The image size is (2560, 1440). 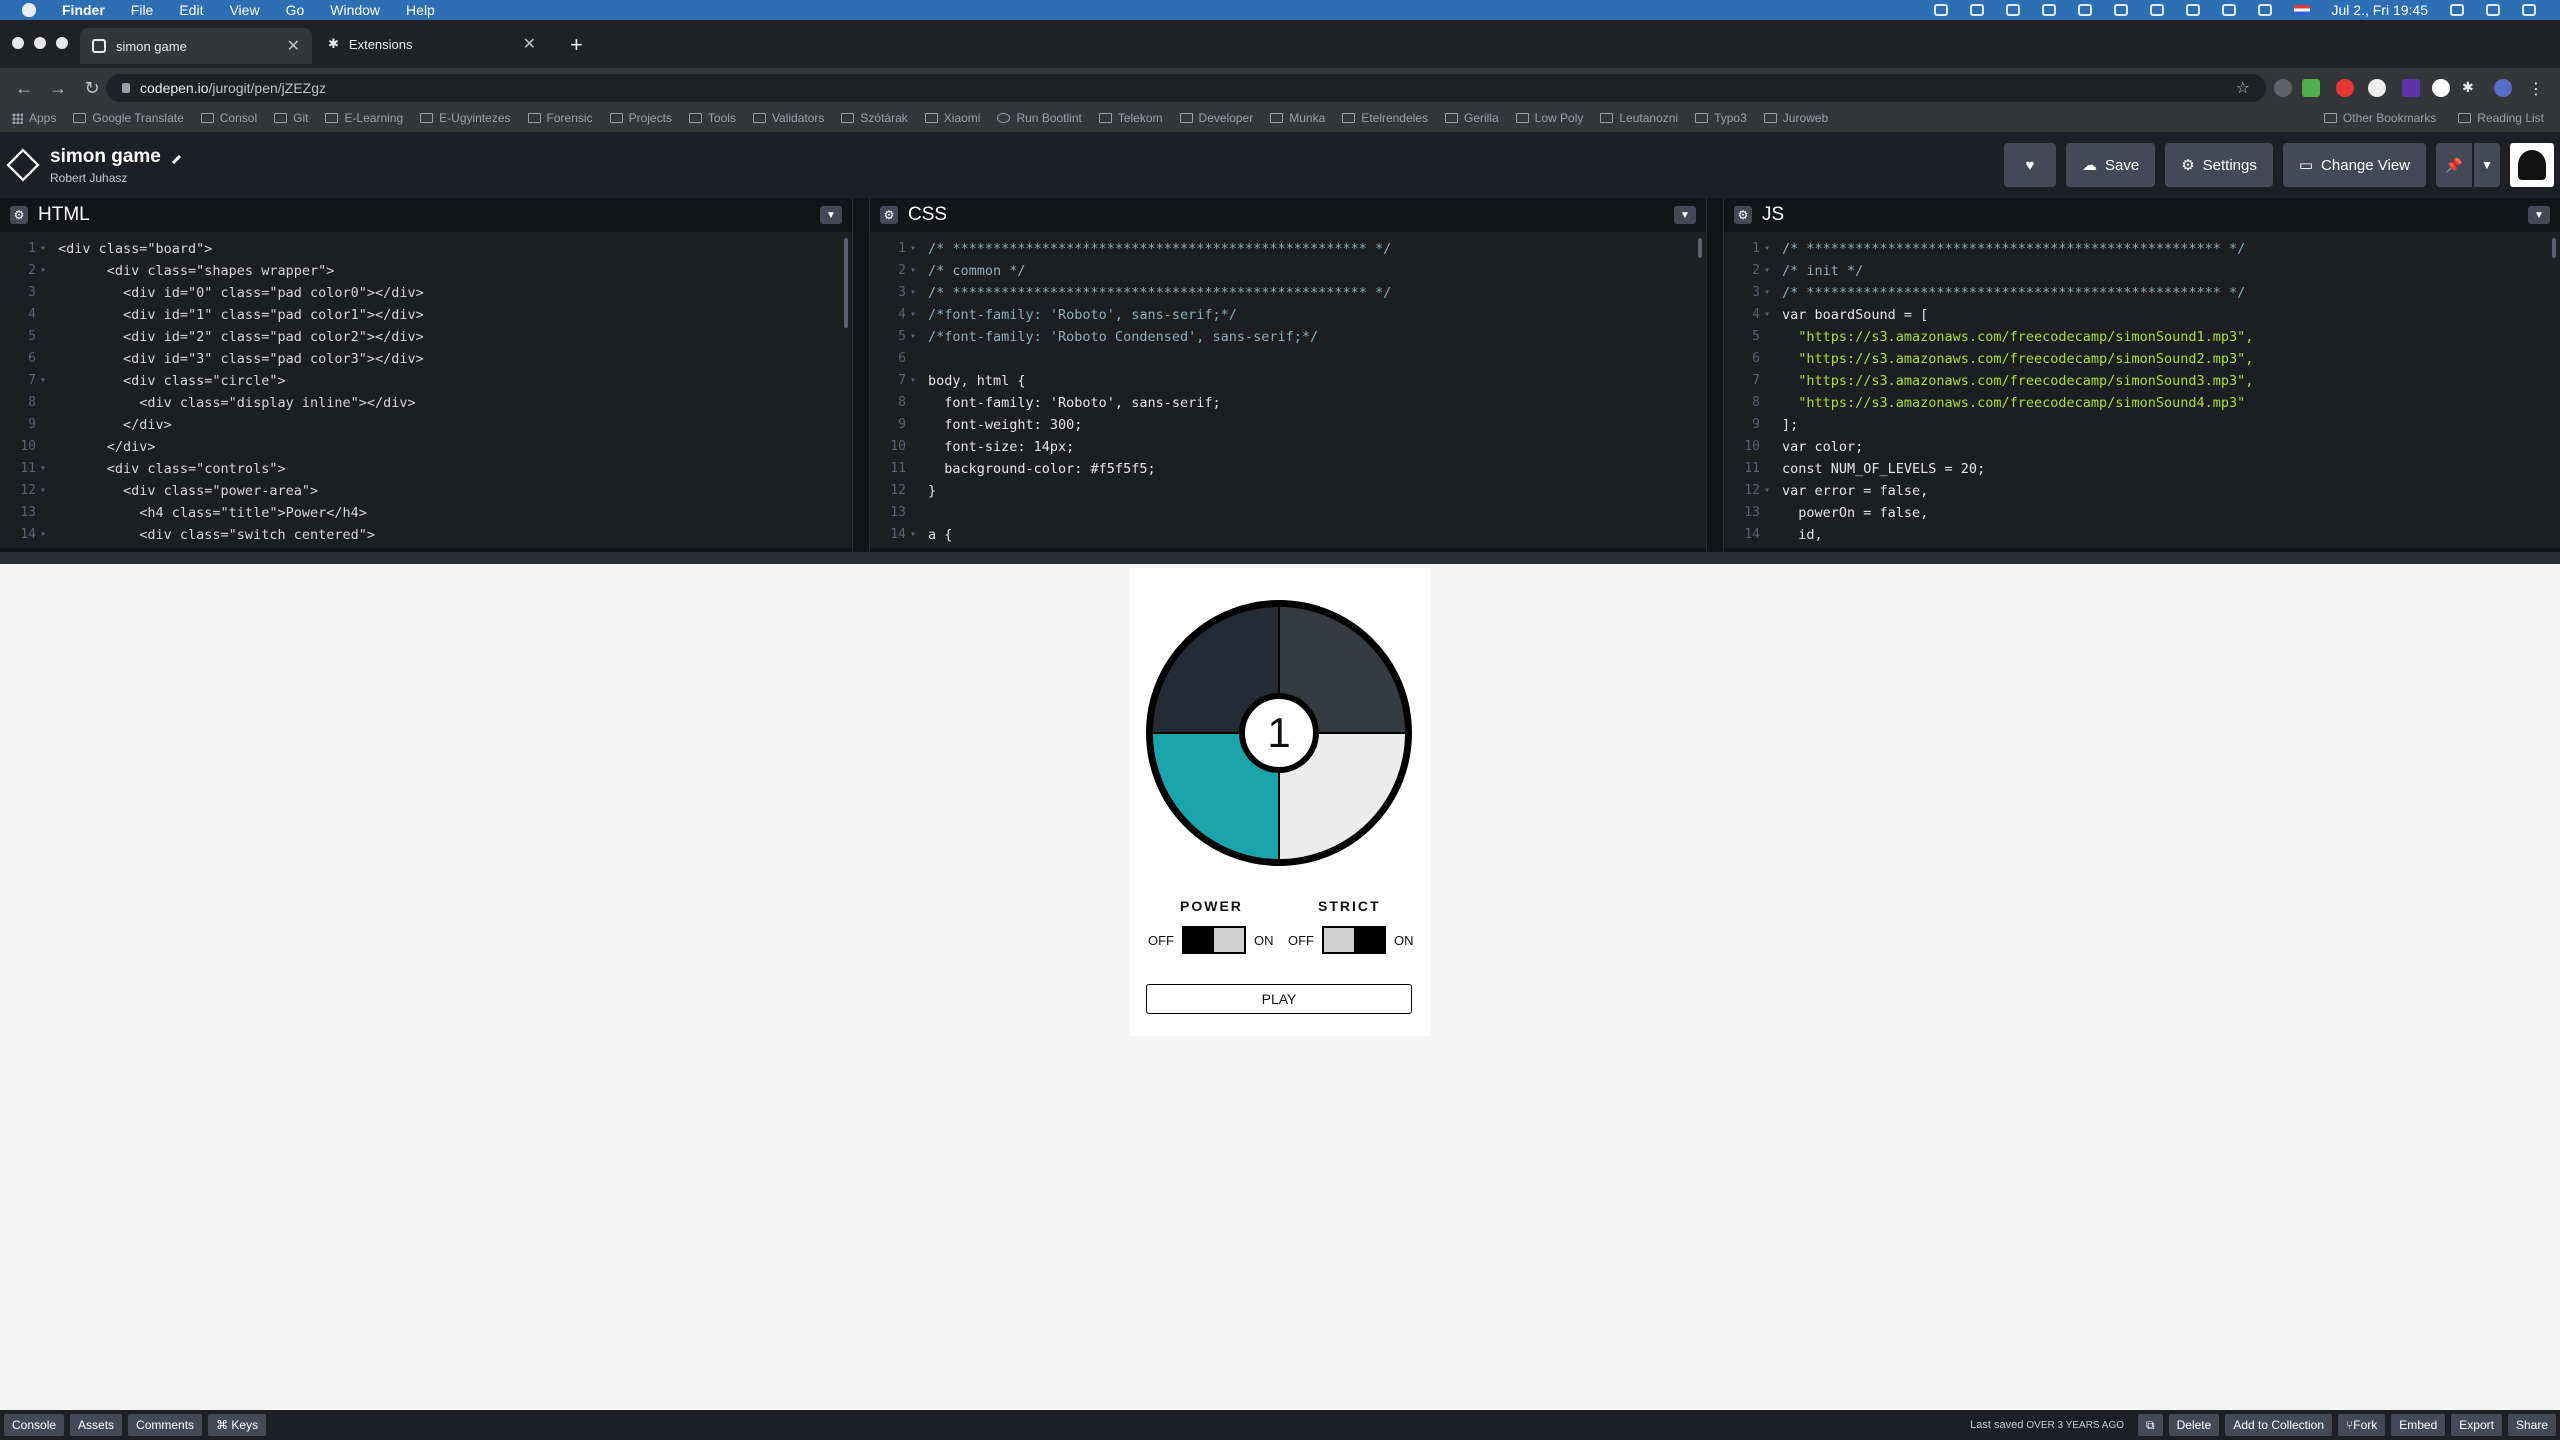 I want to click on wifi-icon, so click(x=2228, y=10).